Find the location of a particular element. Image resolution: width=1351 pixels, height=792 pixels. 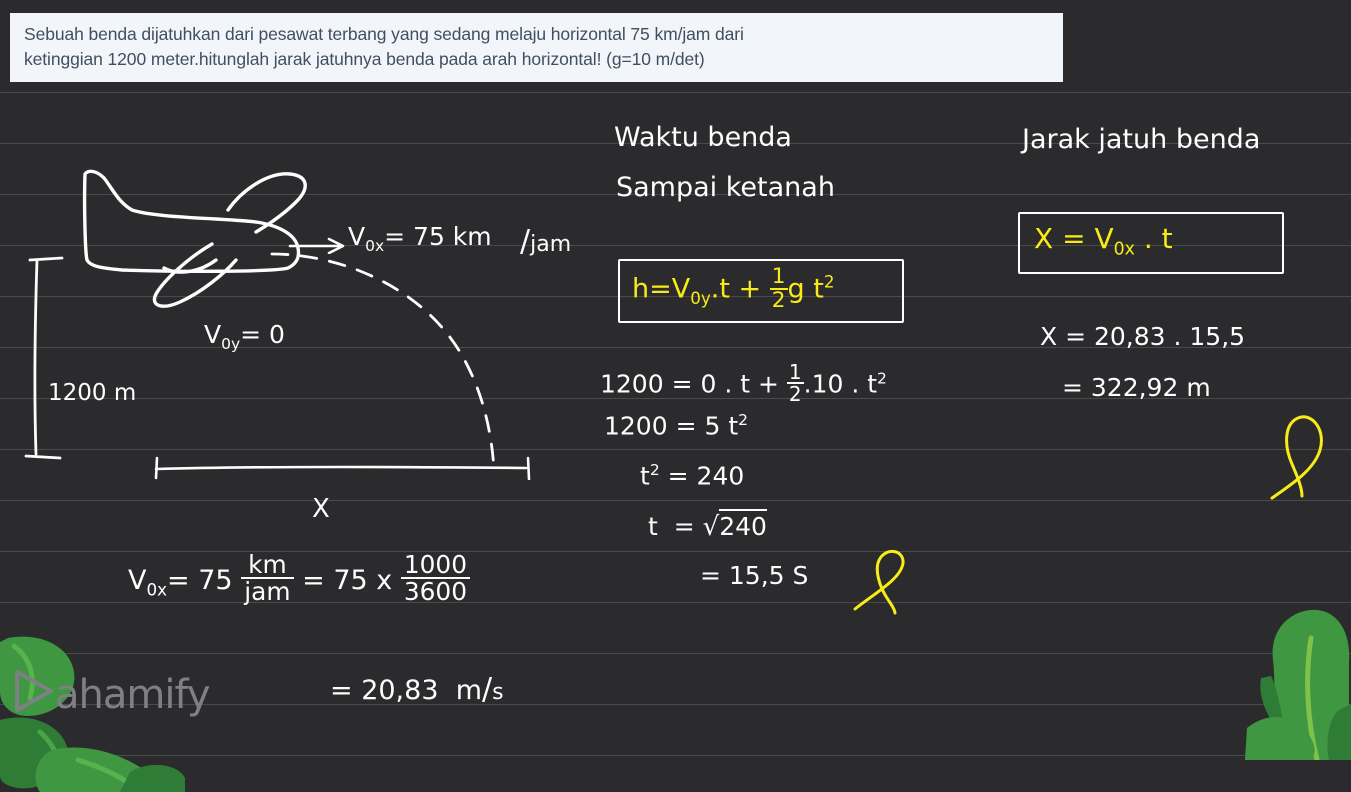

formula-h: h=V0y.t + 12g t2 is located at coordinates (733, 288).